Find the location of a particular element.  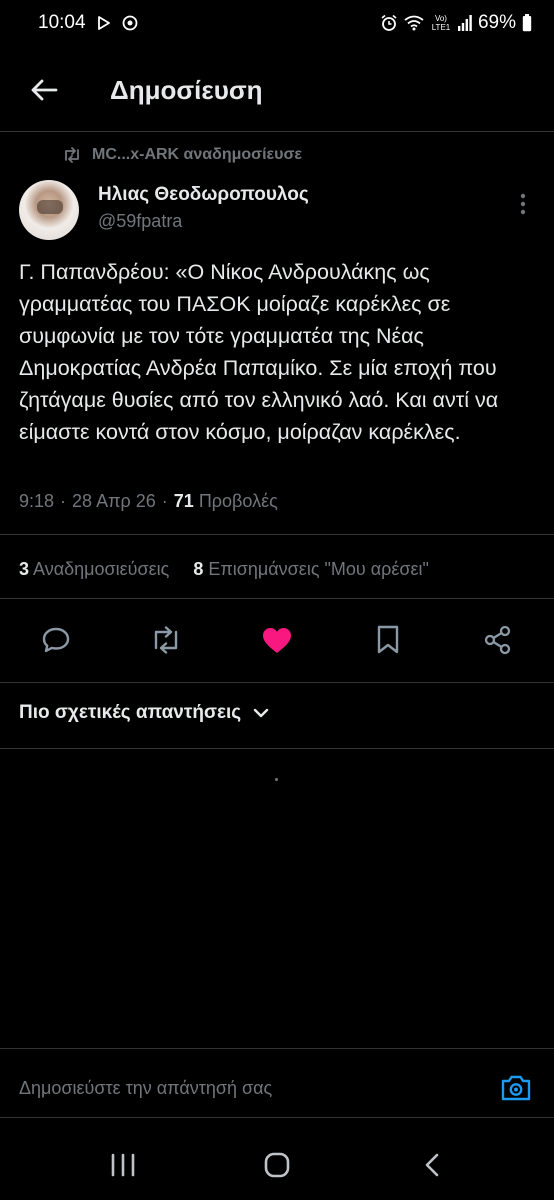

replies-sort-toggle: Πιο σχετικές απαντήσεις is located at coordinates (144, 713).